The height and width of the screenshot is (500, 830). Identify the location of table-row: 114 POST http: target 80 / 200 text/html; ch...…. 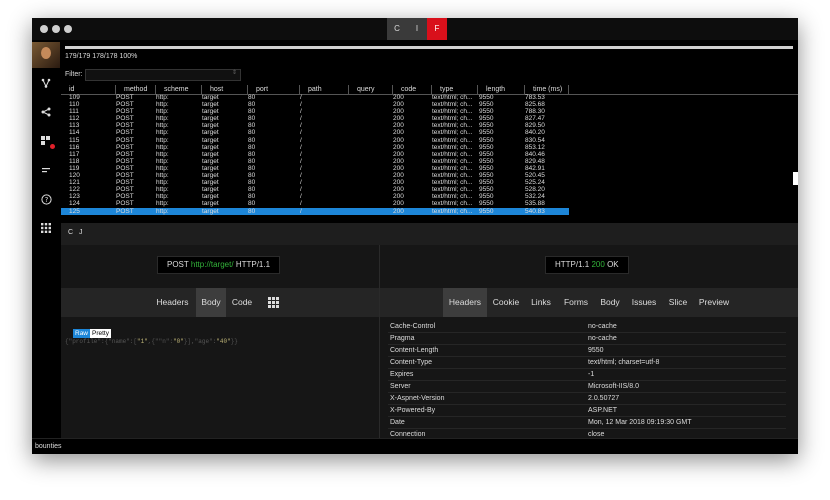
(429, 132).